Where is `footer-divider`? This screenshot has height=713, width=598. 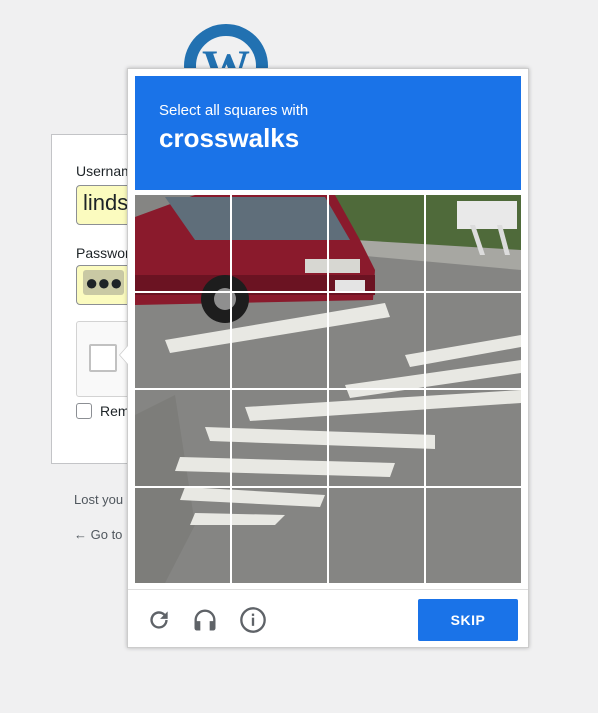 footer-divider is located at coordinates (328, 589).